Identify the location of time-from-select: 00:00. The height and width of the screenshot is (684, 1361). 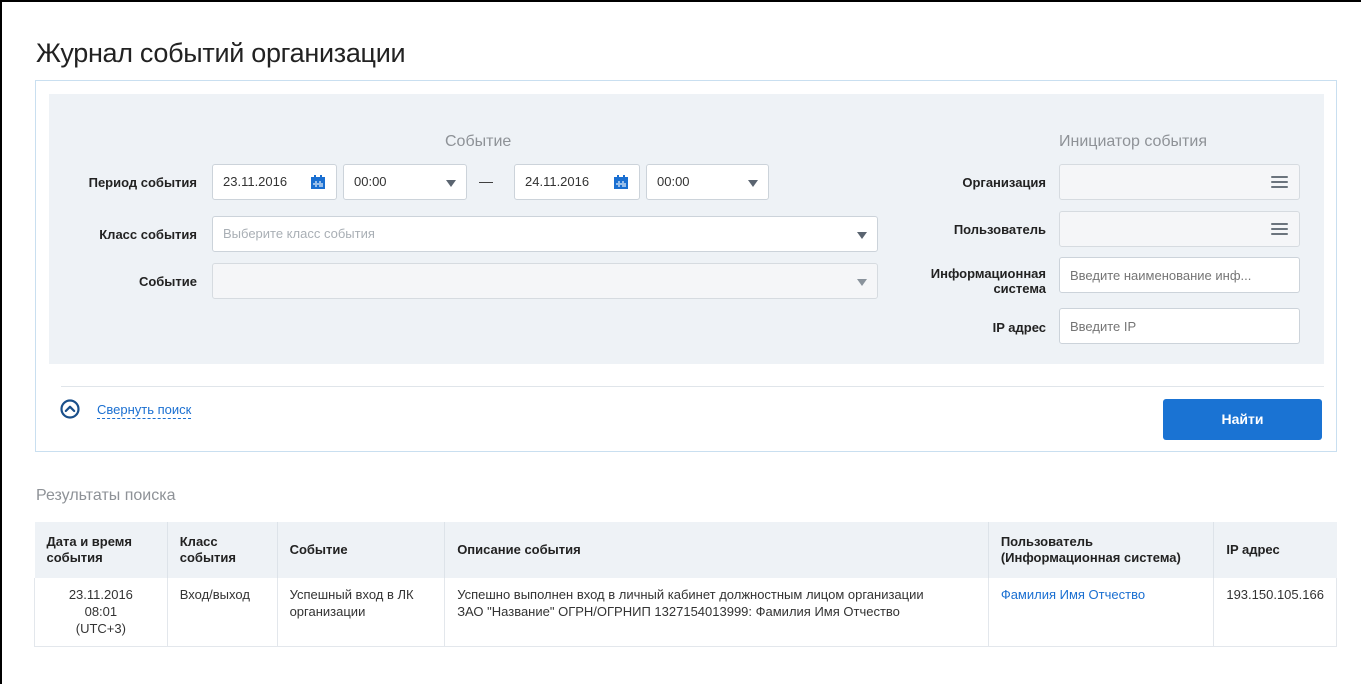
(405, 182).